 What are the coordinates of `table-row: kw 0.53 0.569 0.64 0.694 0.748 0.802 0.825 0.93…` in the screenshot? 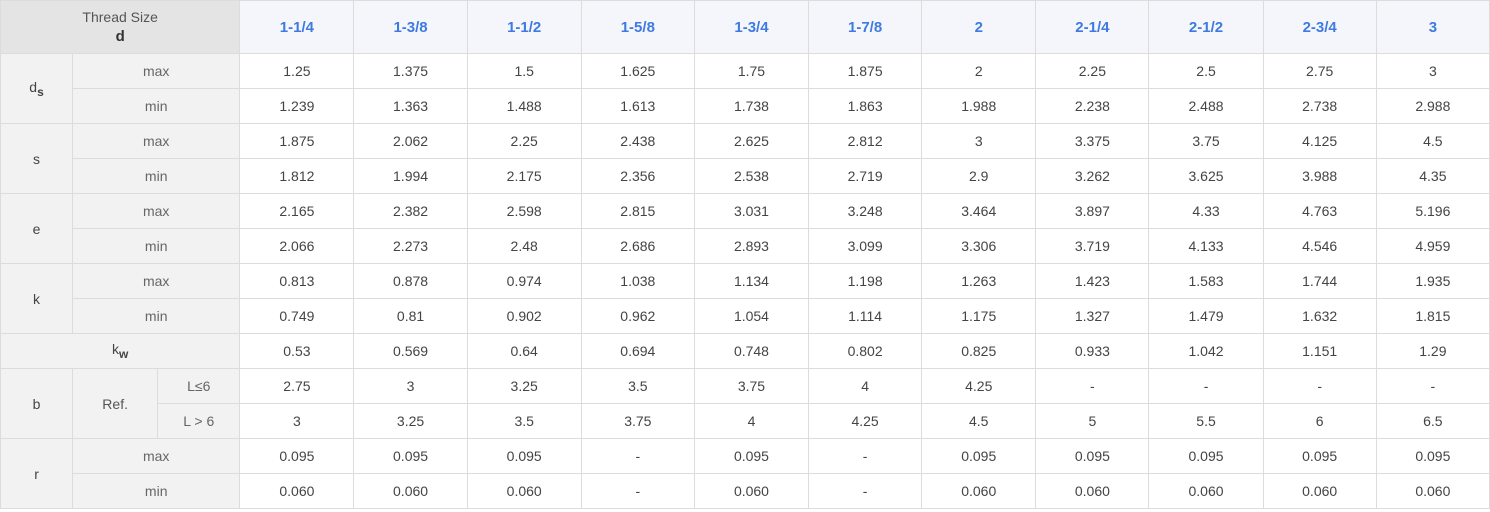 It's located at (745, 351).